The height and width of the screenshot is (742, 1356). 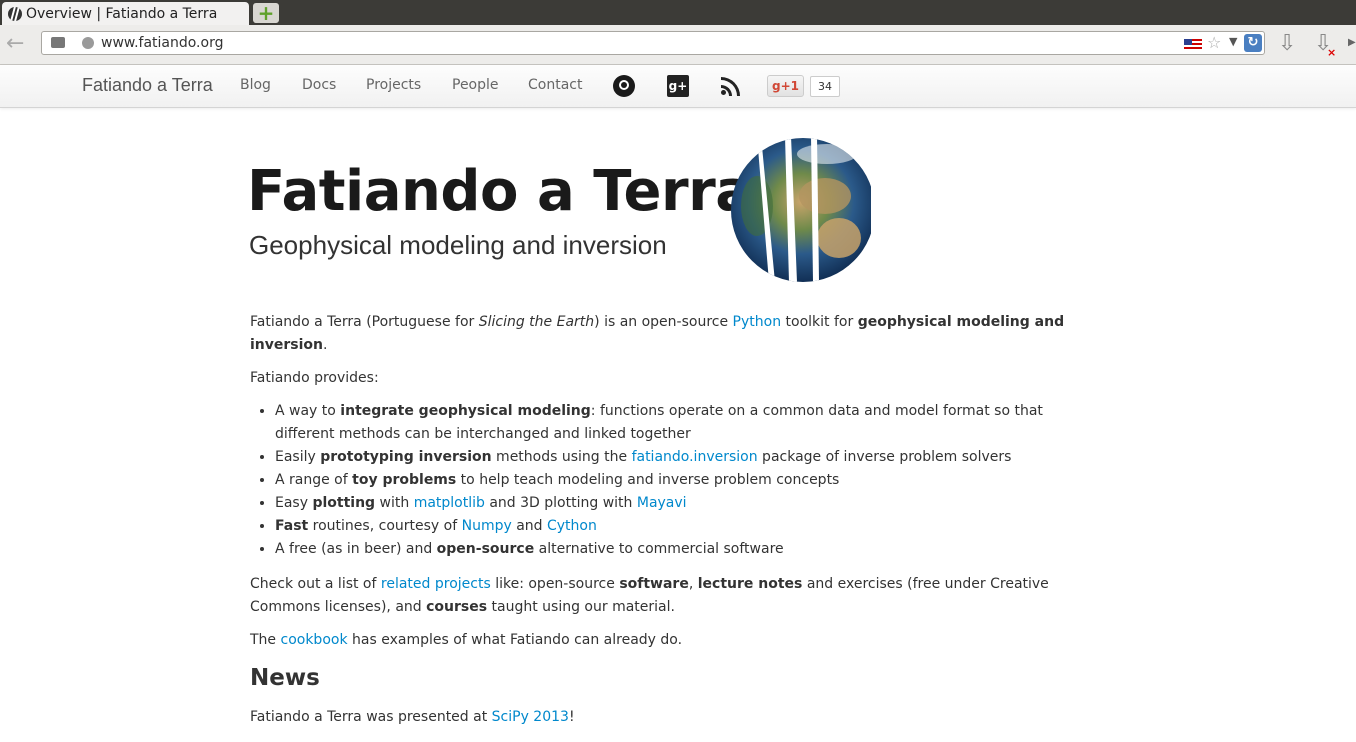 What do you see at coordinates (653, 43) in the screenshot?
I see `address-bar: www.fatiando.org ☆ ▼ ↻` at bounding box center [653, 43].